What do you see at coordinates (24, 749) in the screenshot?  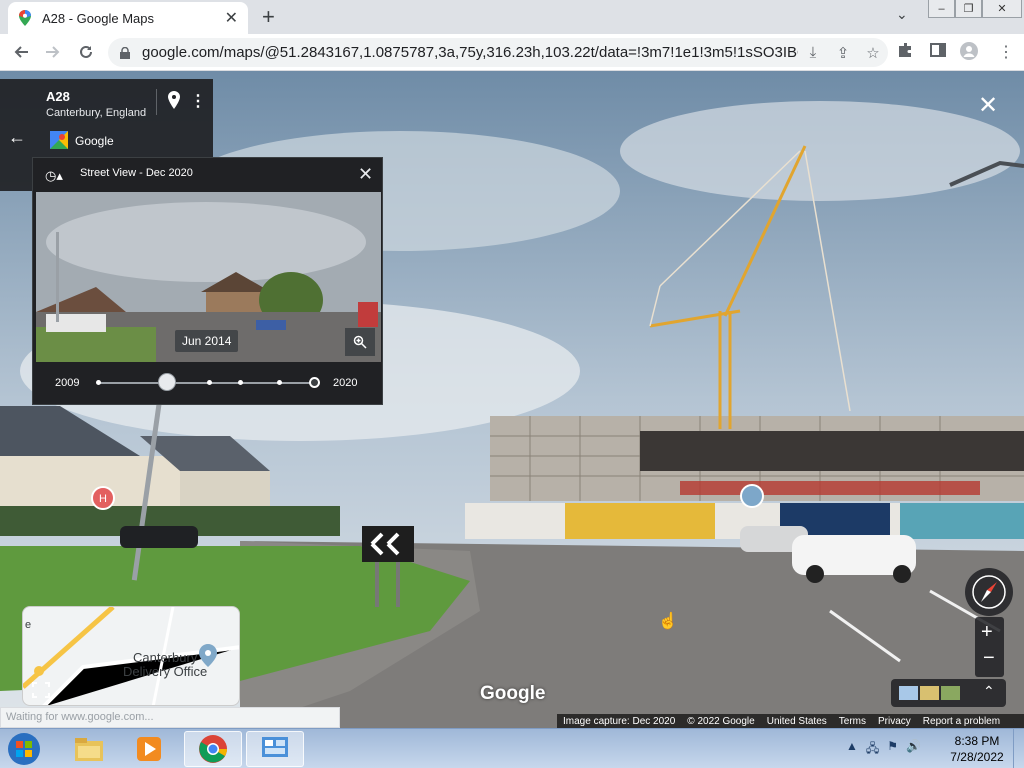 I see `start-button-icon` at bounding box center [24, 749].